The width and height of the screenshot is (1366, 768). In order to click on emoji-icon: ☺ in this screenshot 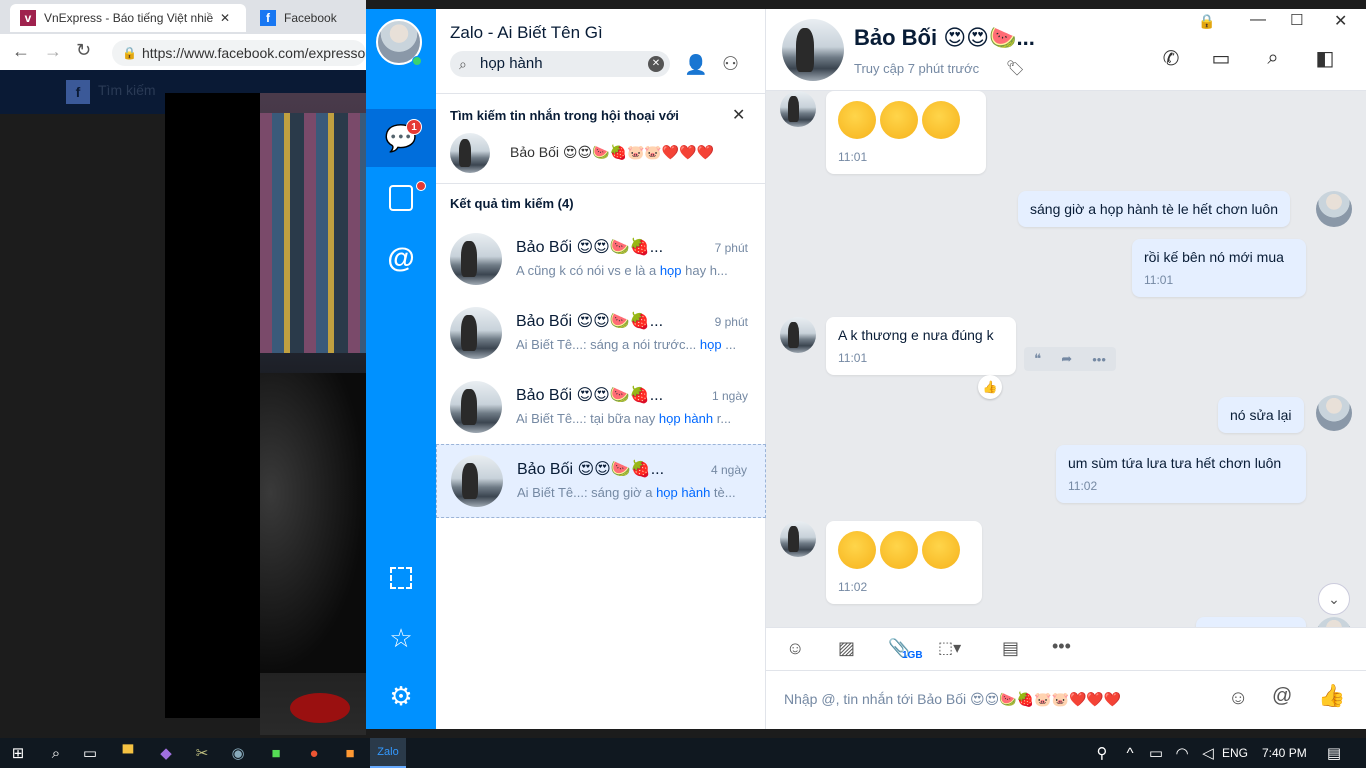, I will do `click(1238, 698)`.